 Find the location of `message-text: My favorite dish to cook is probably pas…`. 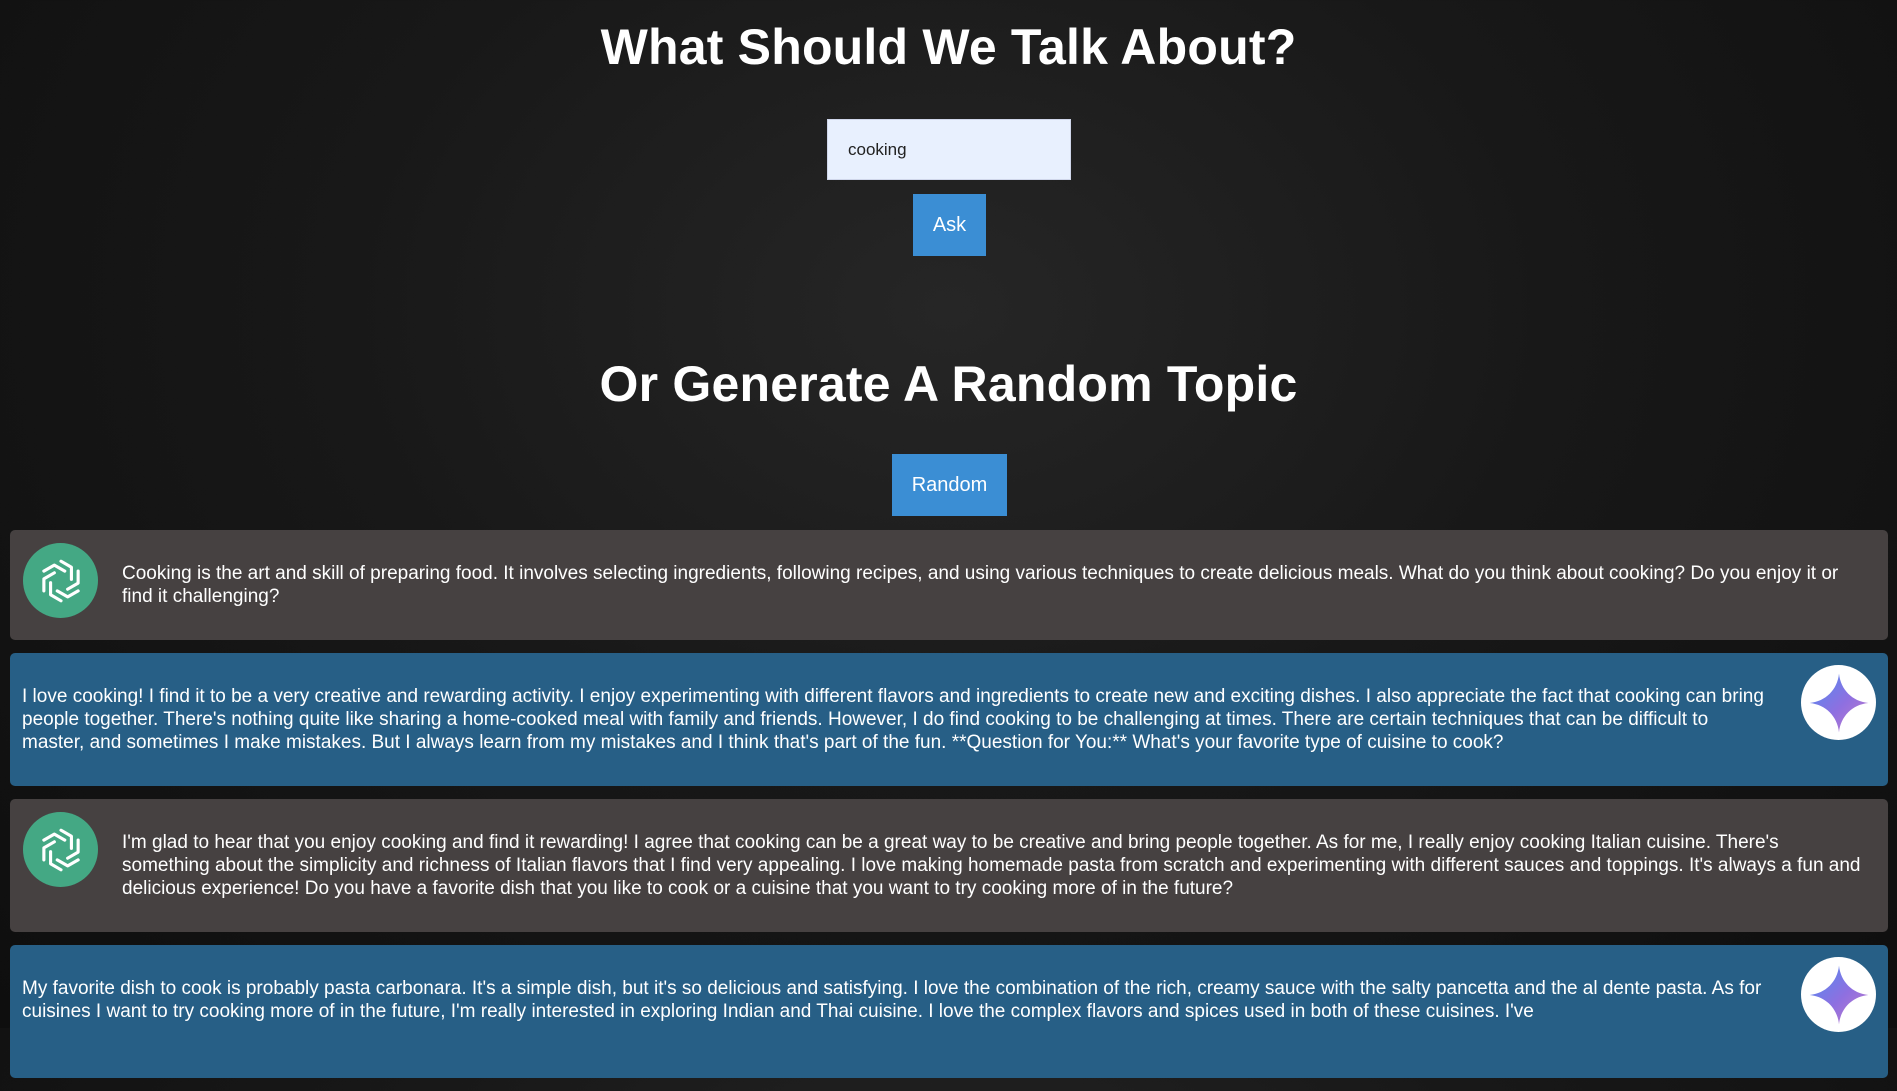

message-text: My favorite dish to cook is probably pas… is located at coordinates (892, 1000).